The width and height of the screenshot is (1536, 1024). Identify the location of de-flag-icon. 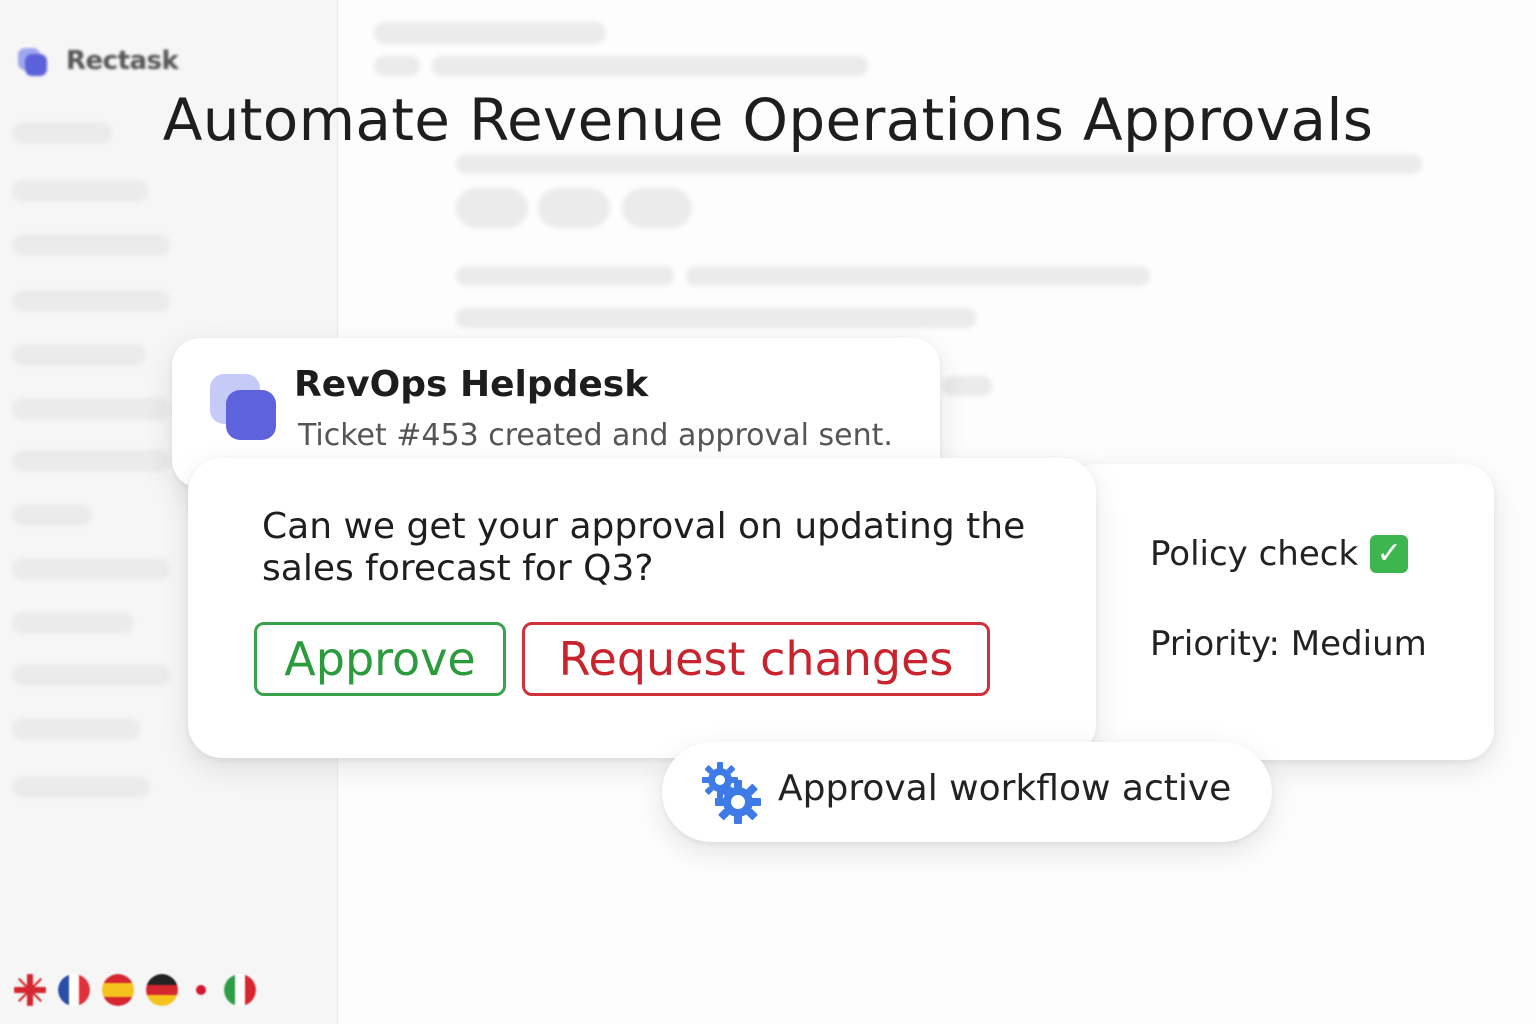
(162, 990).